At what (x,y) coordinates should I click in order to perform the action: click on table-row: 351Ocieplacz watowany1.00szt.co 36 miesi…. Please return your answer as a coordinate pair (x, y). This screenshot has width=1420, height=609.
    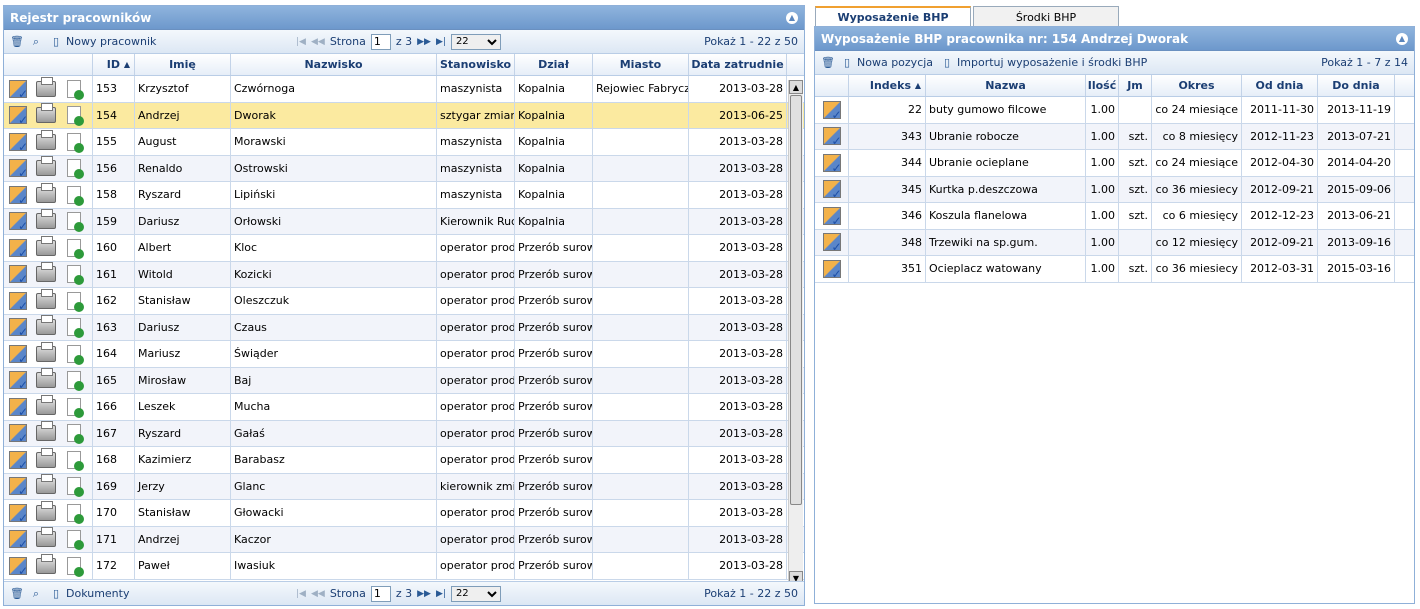
    Looking at the image, I should click on (1114, 269).